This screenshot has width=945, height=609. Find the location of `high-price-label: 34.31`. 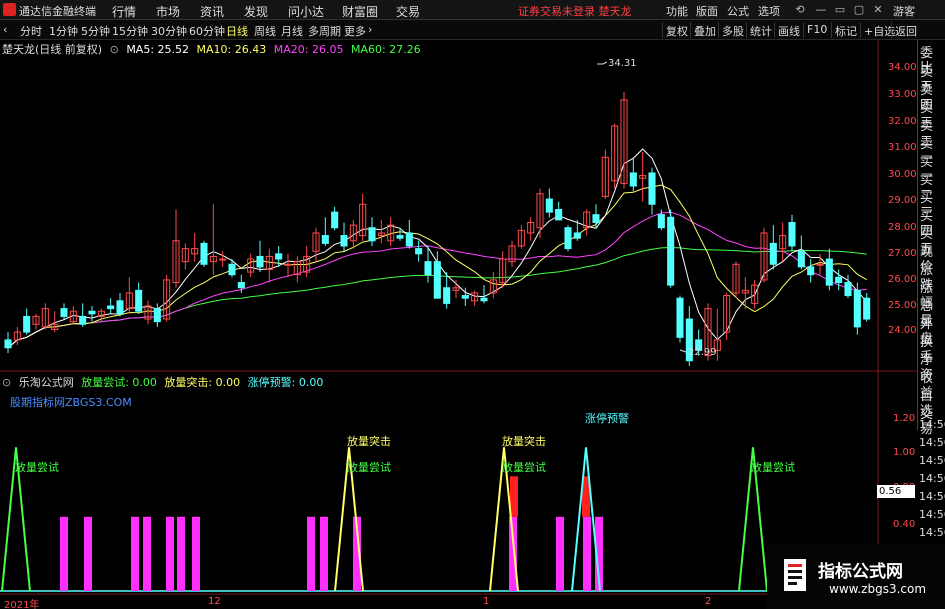

high-price-label: 34.31 is located at coordinates (622, 63).